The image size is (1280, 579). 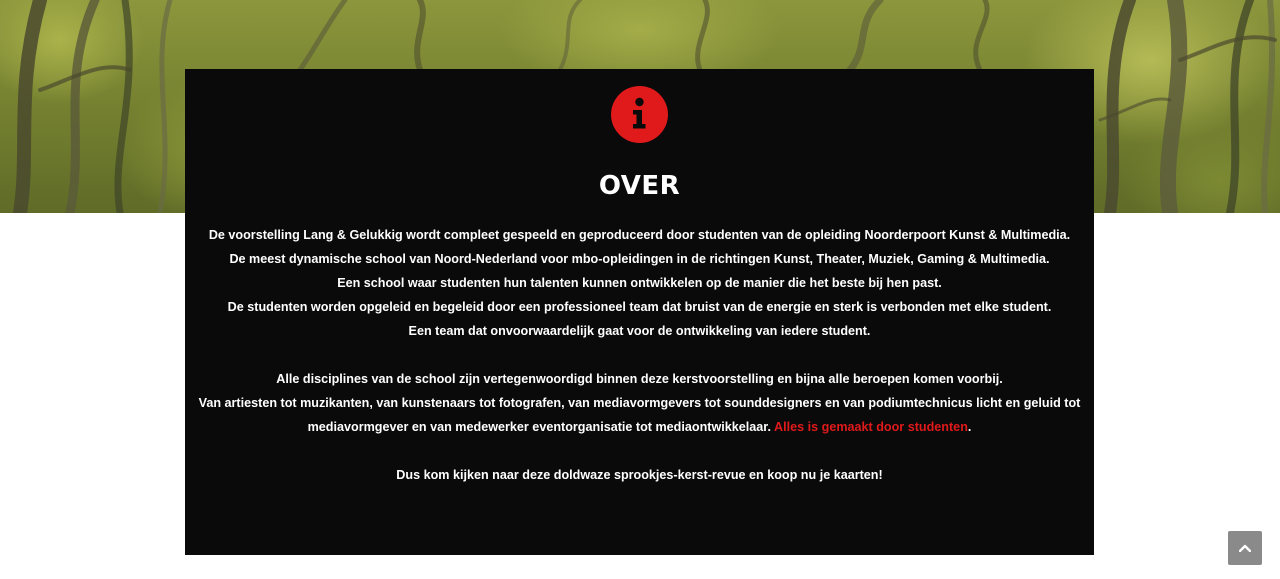 I want to click on chevron-up-icon, so click(x=1245, y=548).